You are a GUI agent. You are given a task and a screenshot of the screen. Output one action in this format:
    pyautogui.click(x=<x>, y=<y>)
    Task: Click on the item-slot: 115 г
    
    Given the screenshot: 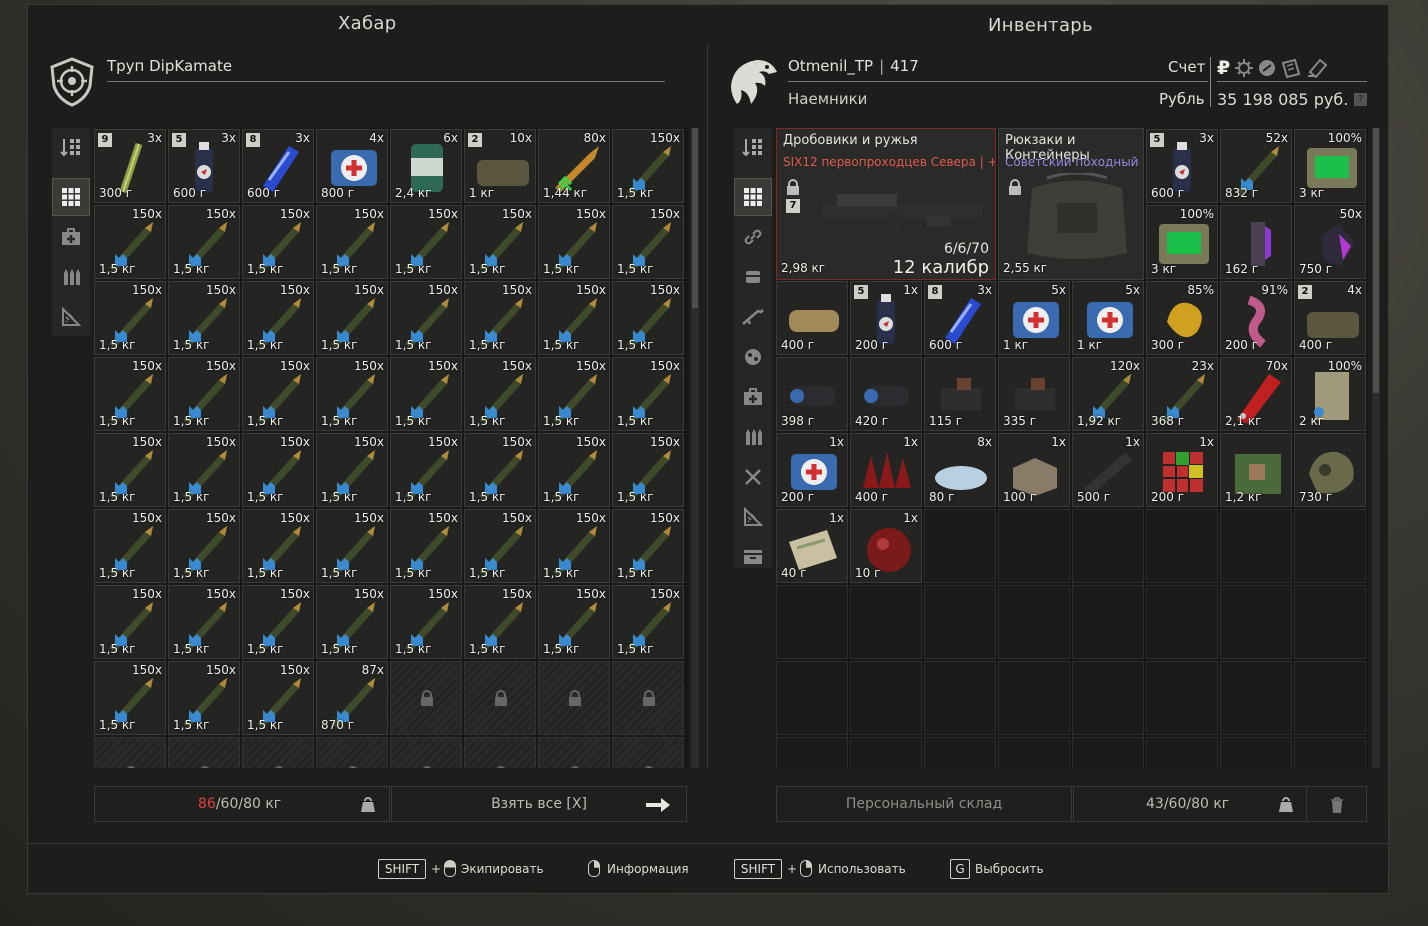 What is the action you would take?
    pyautogui.click(x=960, y=394)
    